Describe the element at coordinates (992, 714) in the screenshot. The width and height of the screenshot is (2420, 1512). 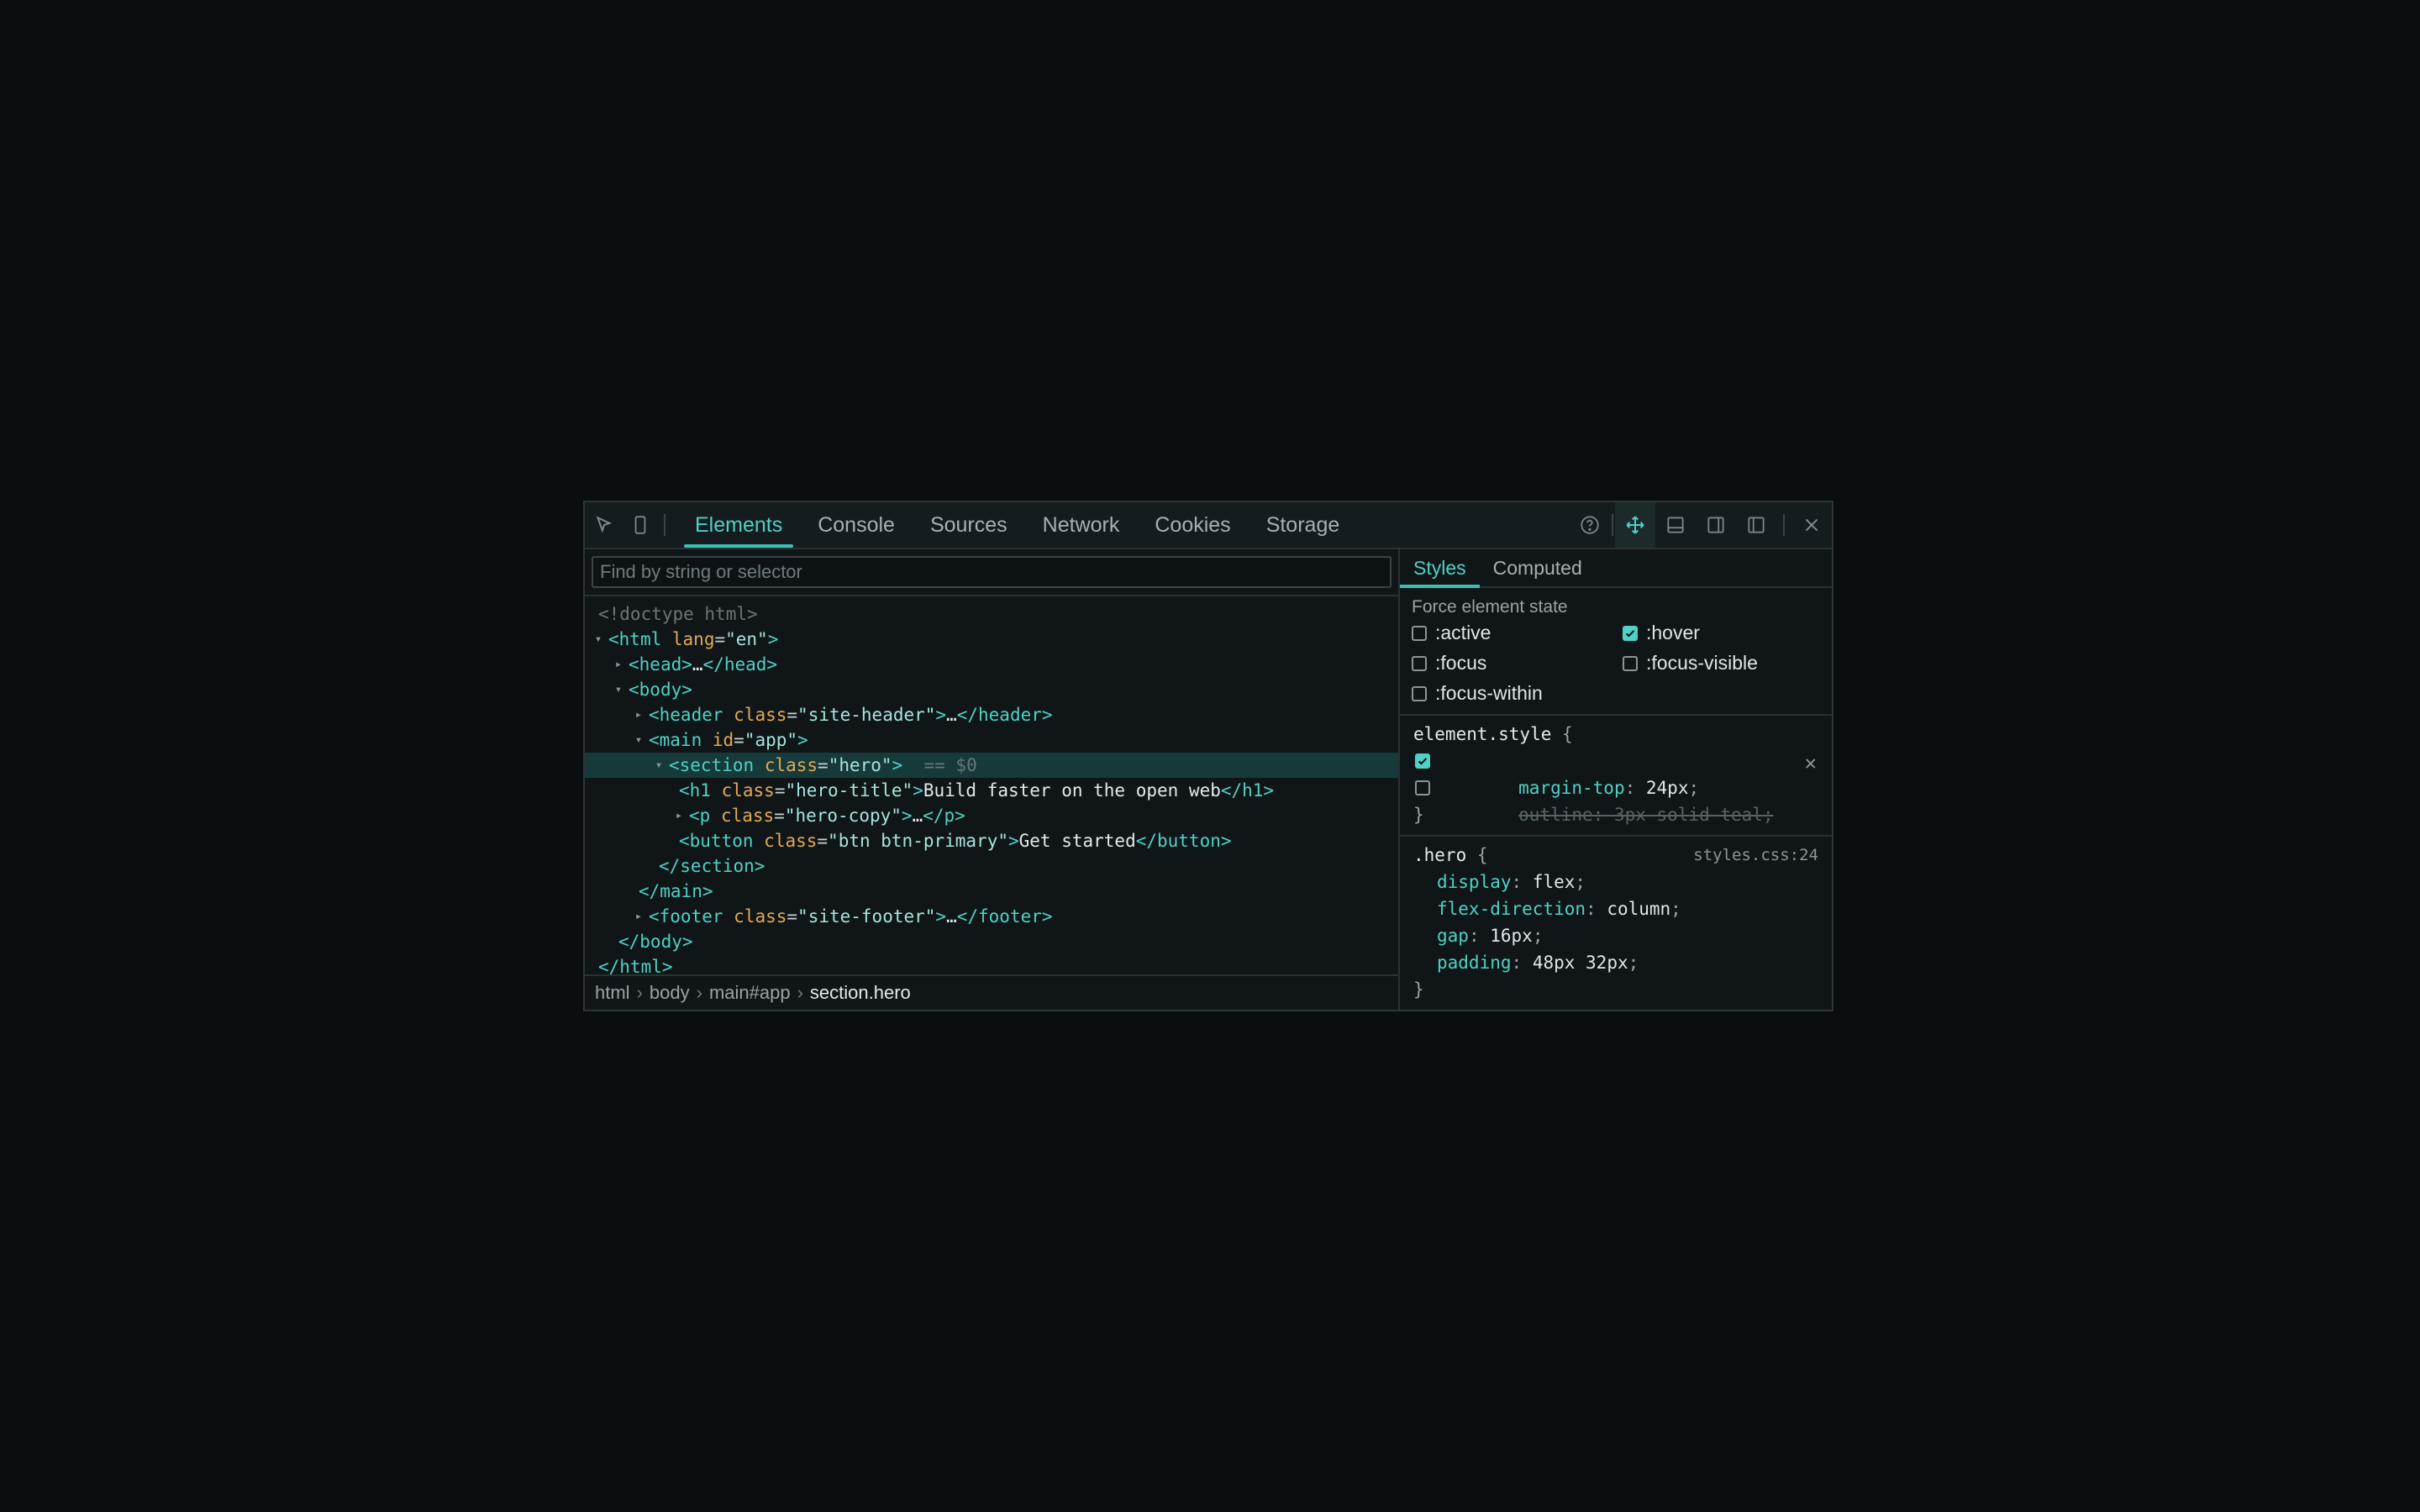
I see `dom-node-header: ▸ <header class="site-header">…</header>` at that location.